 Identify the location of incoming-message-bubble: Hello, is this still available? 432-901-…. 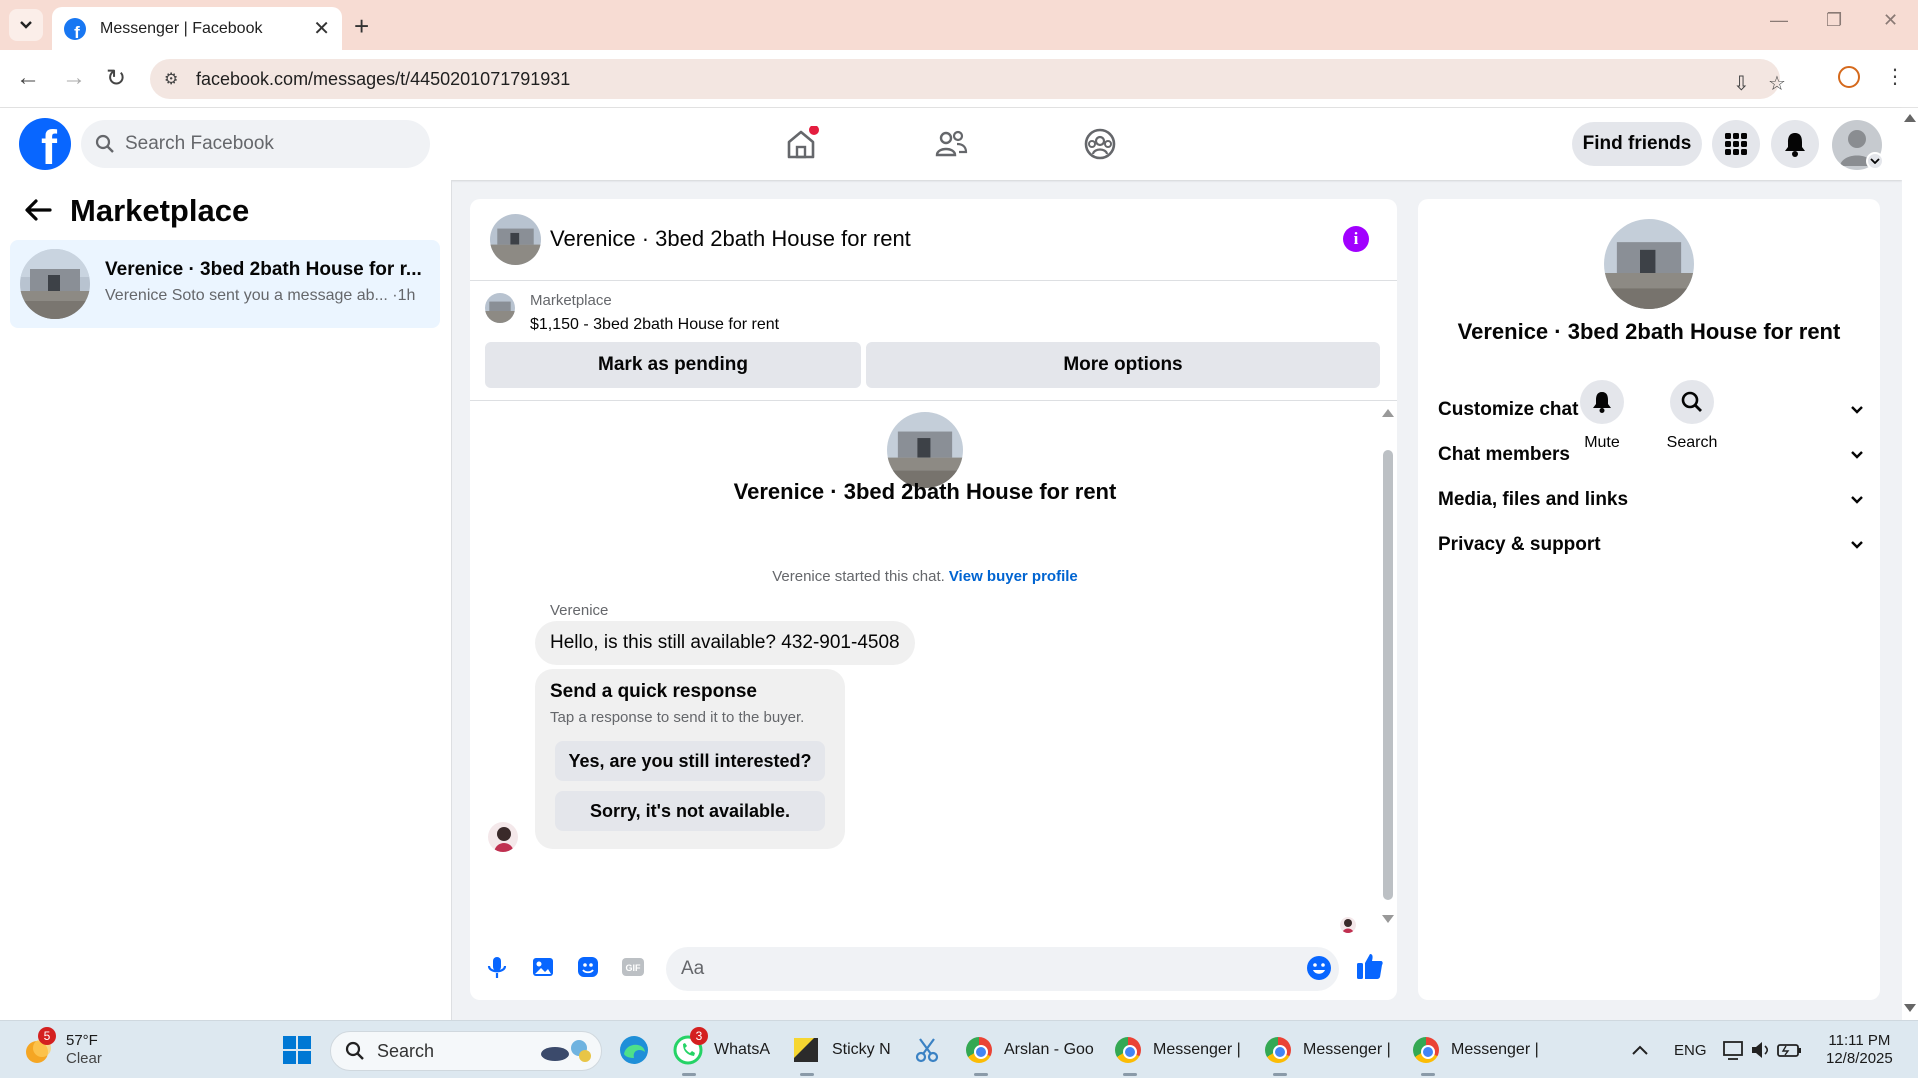
(725, 643).